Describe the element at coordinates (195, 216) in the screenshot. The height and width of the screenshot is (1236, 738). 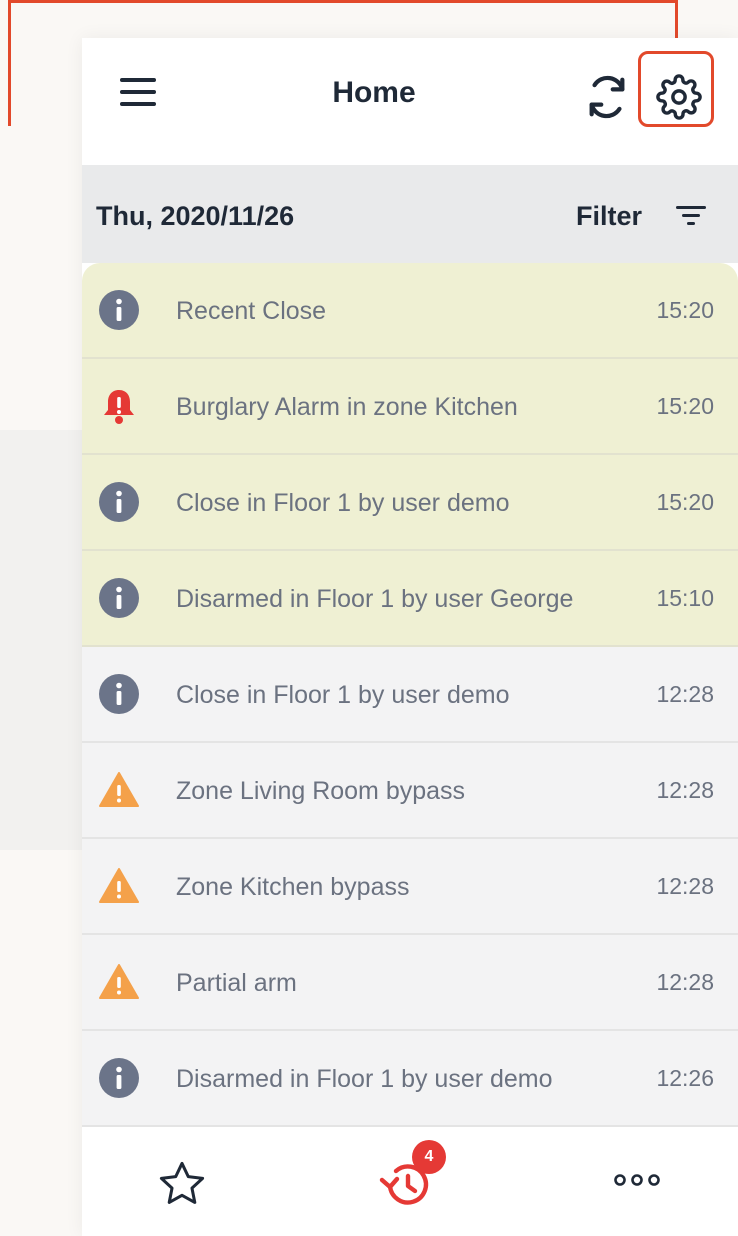
I see `date-label: Thu, 2020/11/26` at that location.